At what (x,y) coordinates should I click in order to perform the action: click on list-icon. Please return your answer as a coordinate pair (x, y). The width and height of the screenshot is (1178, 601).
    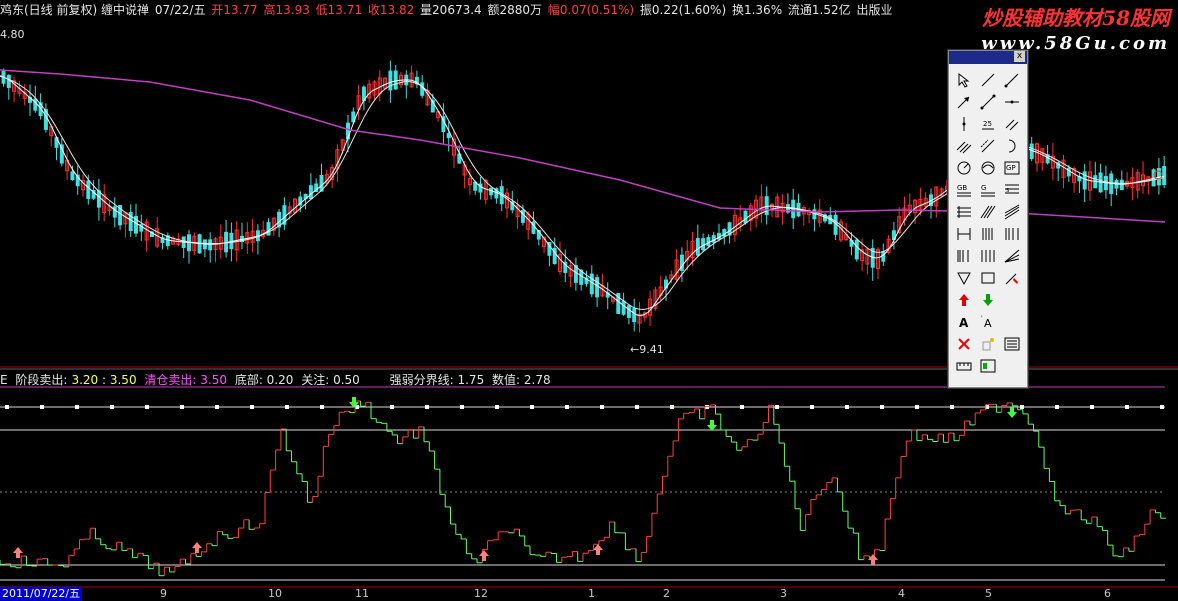
    Looking at the image, I should click on (1012, 344).